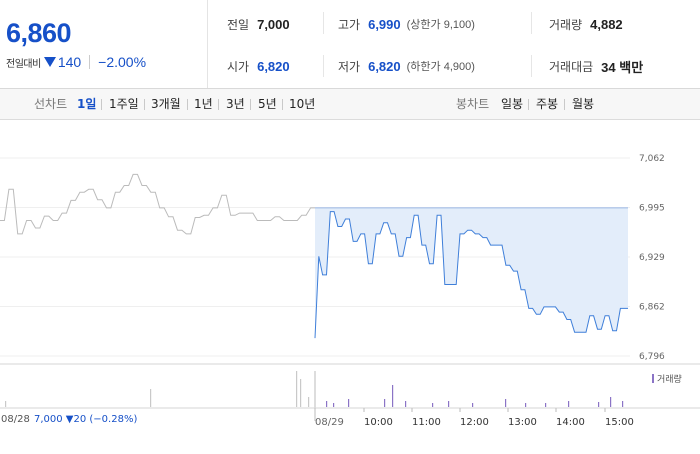 This screenshot has height=454, width=700. Describe the element at coordinates (39, 33) in the screenshot. I see `current-price: 6,860` at that location.